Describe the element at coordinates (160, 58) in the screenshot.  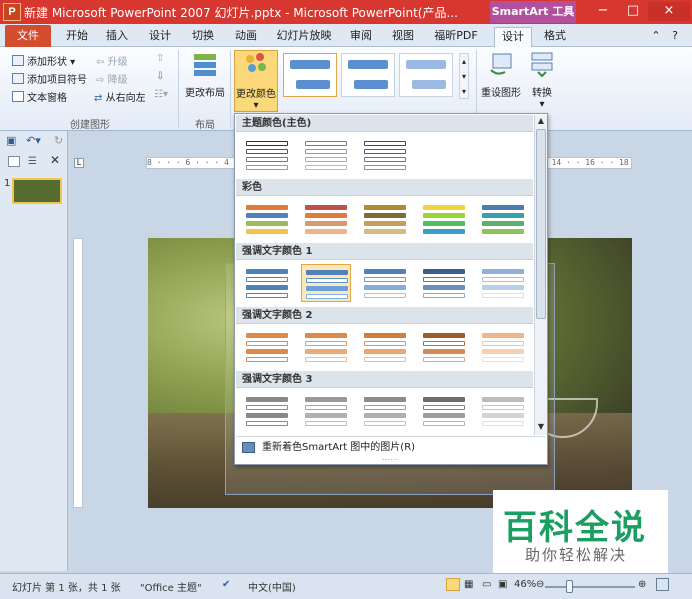
I see `move-up-icon: ⇧` at that location.